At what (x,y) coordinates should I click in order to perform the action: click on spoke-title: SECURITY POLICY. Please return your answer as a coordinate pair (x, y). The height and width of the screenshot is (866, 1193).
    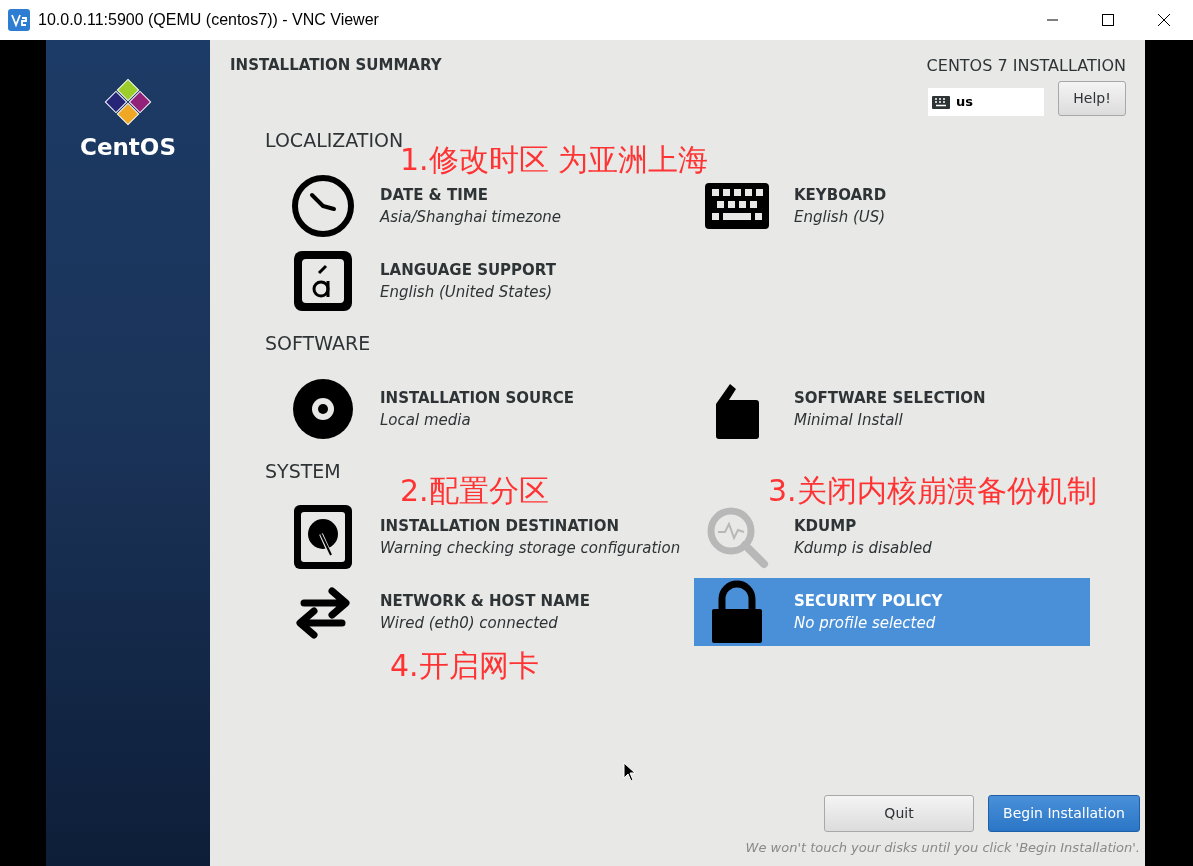
    Looking at the image, I should click on (868, 601).